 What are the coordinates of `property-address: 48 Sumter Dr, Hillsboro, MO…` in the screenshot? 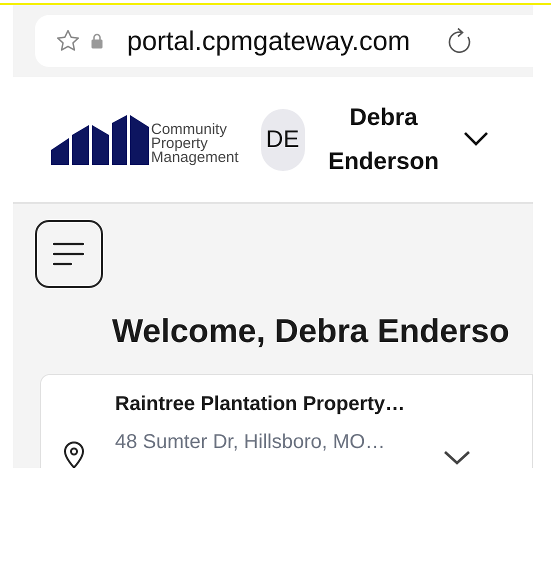 It's located at (250, 442).